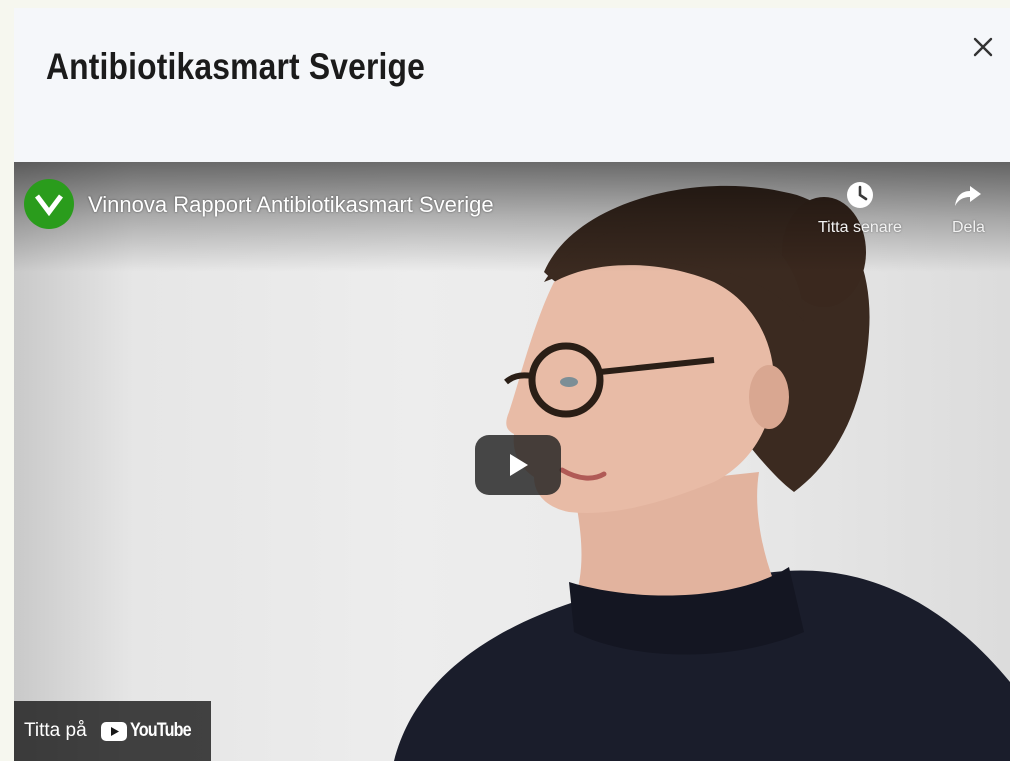 The height and width of the screenshot is (761, 1010). I want to click on youtube-logo-icon, so click(113, 731).